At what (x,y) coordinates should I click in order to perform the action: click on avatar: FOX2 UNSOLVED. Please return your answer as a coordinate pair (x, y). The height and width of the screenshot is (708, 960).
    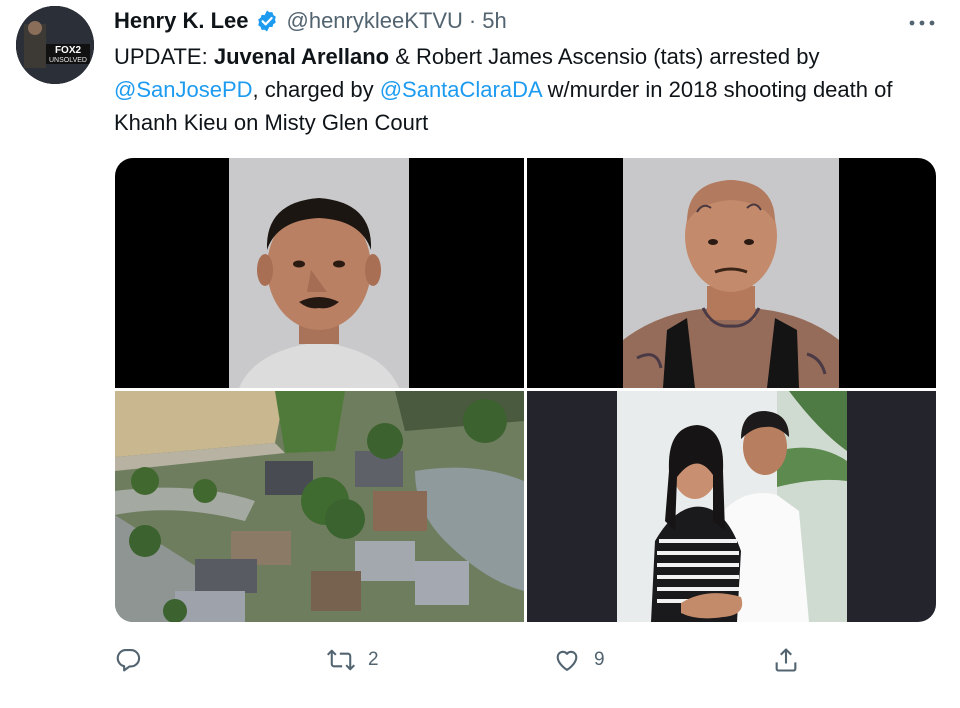
    Looking at the image, I should click on (55, 45).